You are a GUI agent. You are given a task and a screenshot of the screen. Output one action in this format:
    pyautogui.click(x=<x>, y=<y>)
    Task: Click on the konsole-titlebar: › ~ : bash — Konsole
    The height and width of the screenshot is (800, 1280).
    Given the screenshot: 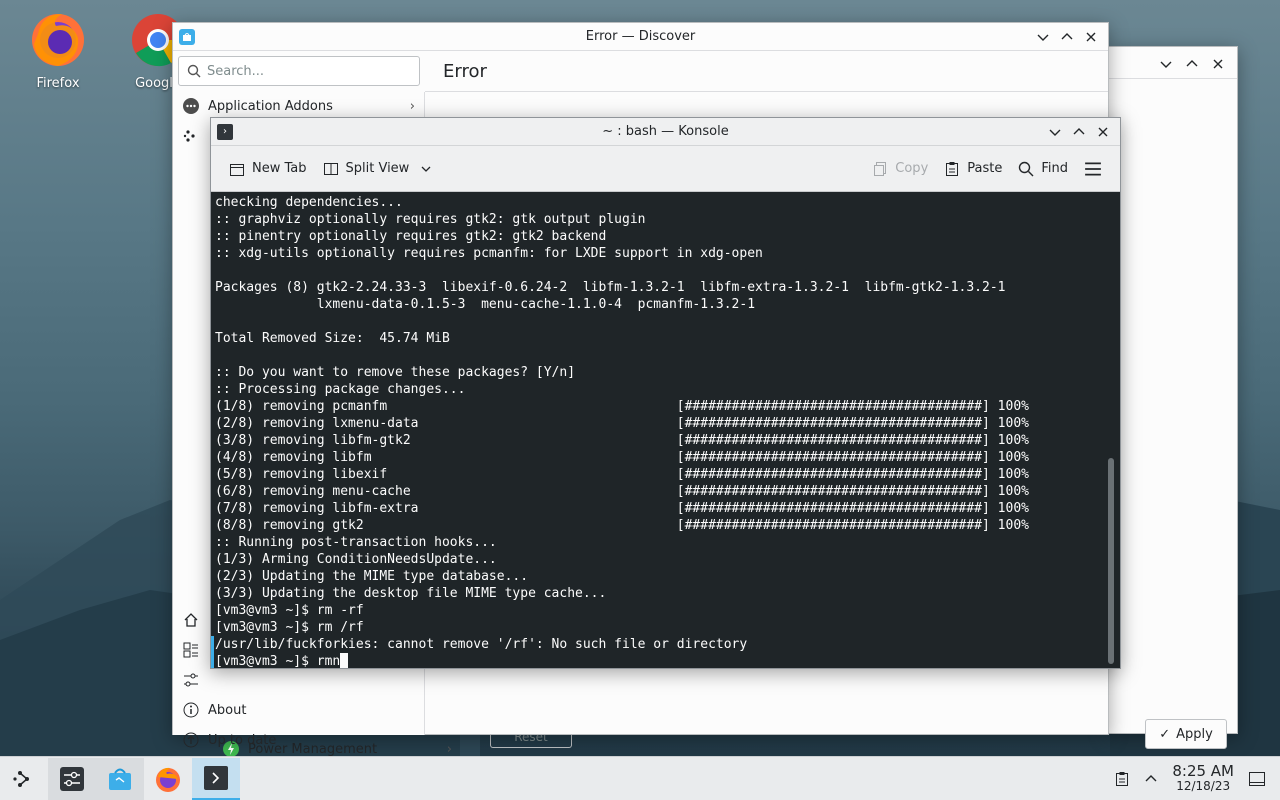 What is the action you would take?
    pyautogui.click(x=665, y=132)
    